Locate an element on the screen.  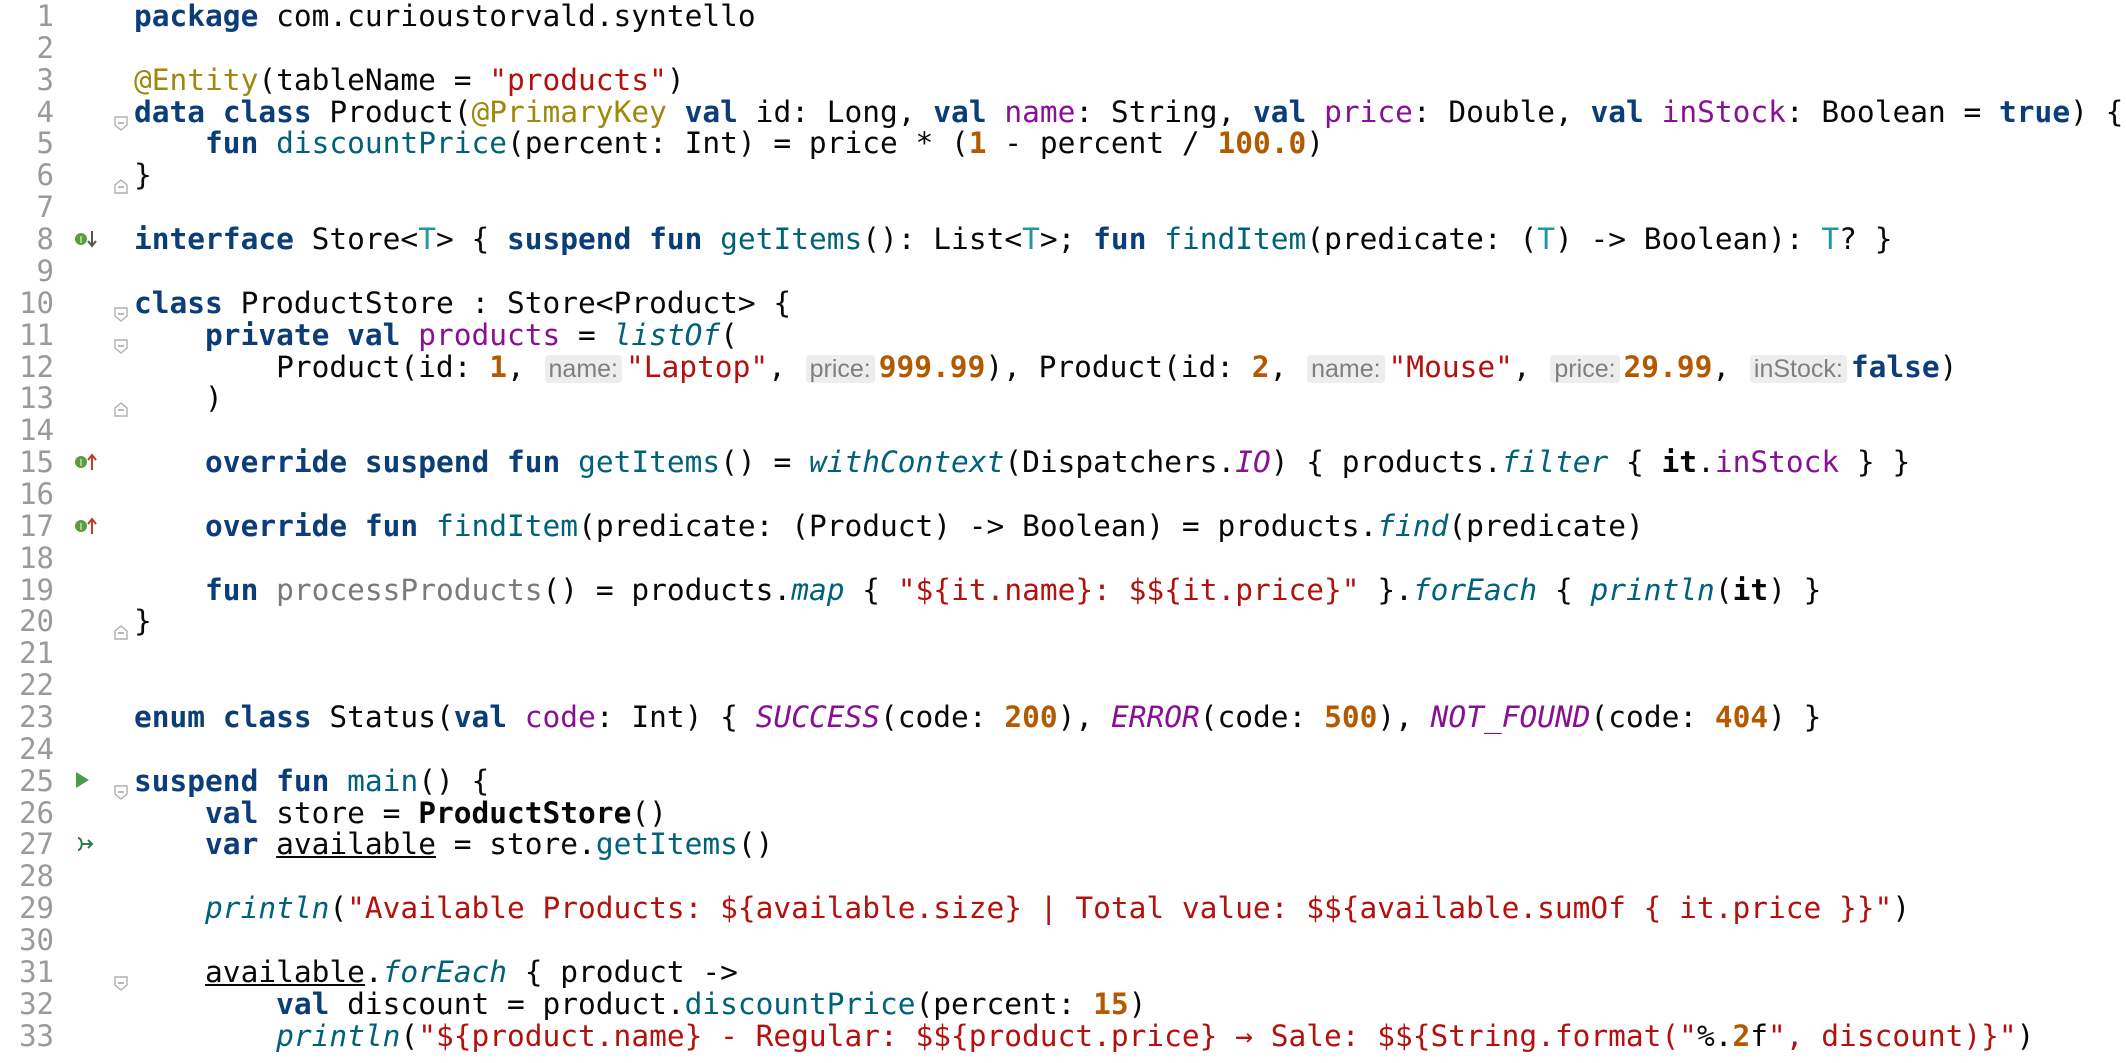
code-line: 24 is located at coordinates (1063, 749).